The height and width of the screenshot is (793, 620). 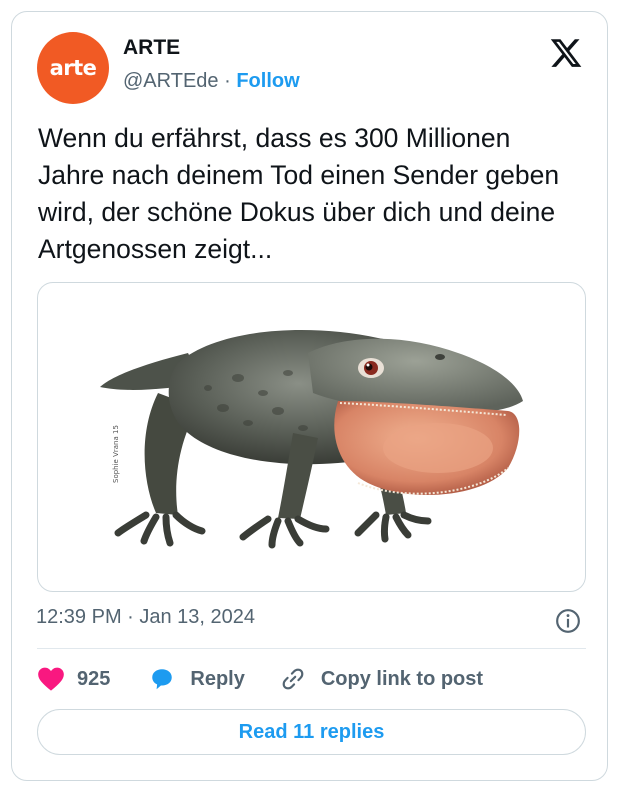 What do you see at coordinates (171, 81) in the screenshot?
I see `author-handle: @ARTEde` at bounding box center [171, 81].